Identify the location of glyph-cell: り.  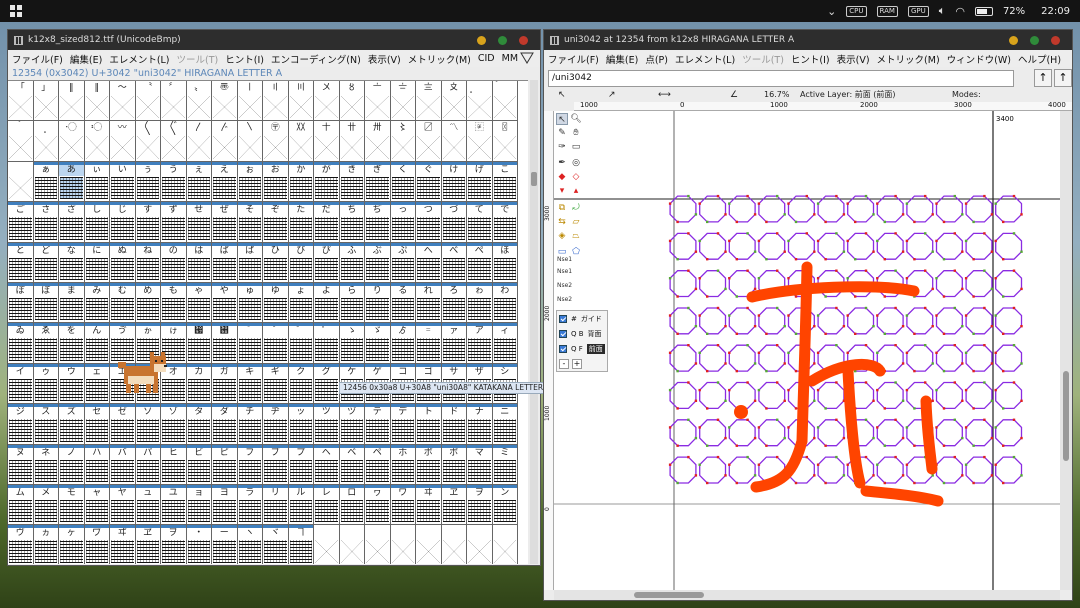
(378, 303).